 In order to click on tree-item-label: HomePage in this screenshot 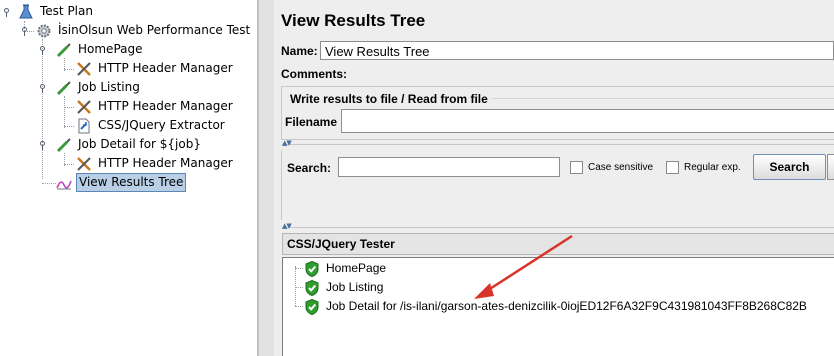, I will do `click(110, 49)`.